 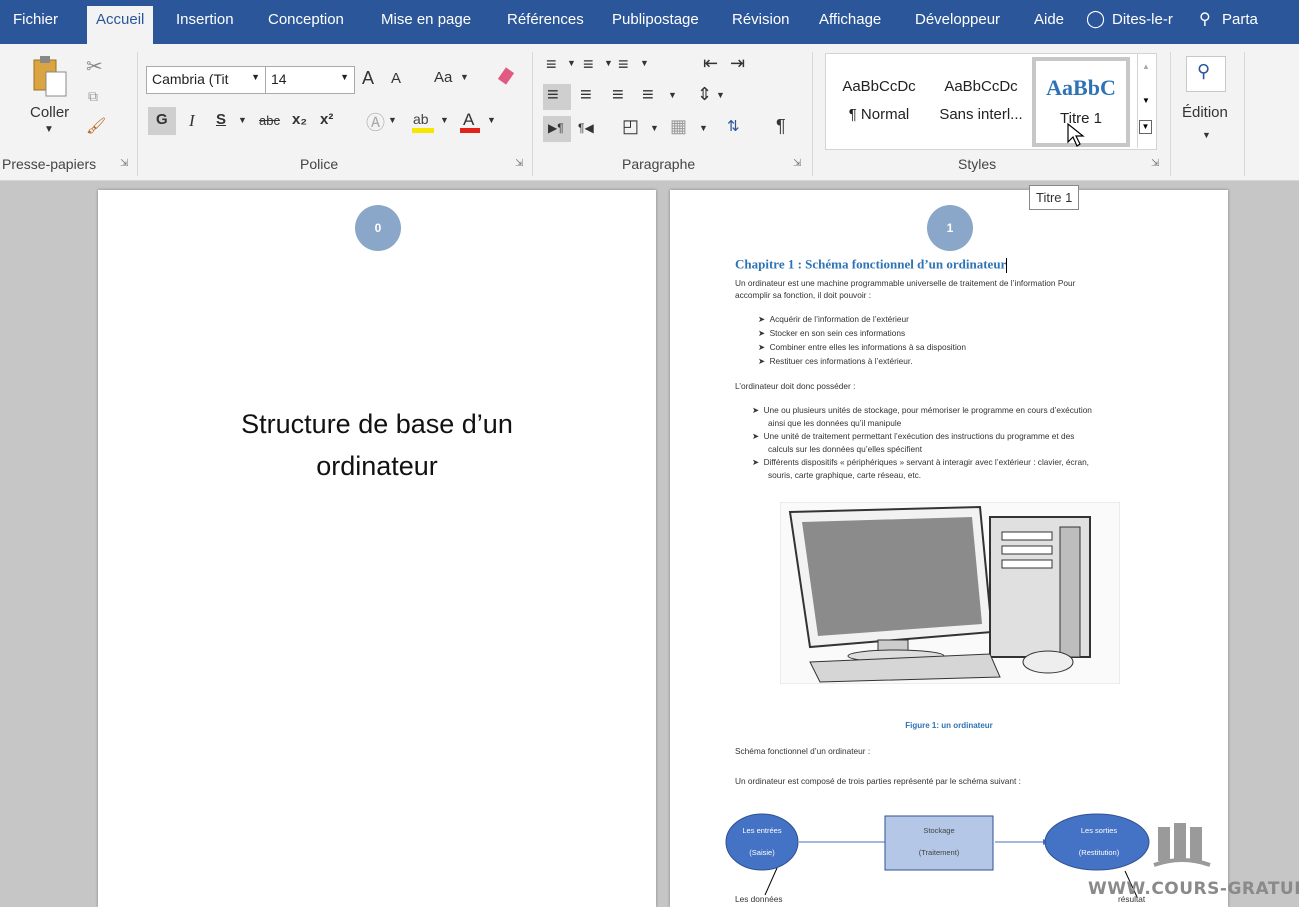 I want to click on tab-conception: Conception, so click(x=306, y=19).